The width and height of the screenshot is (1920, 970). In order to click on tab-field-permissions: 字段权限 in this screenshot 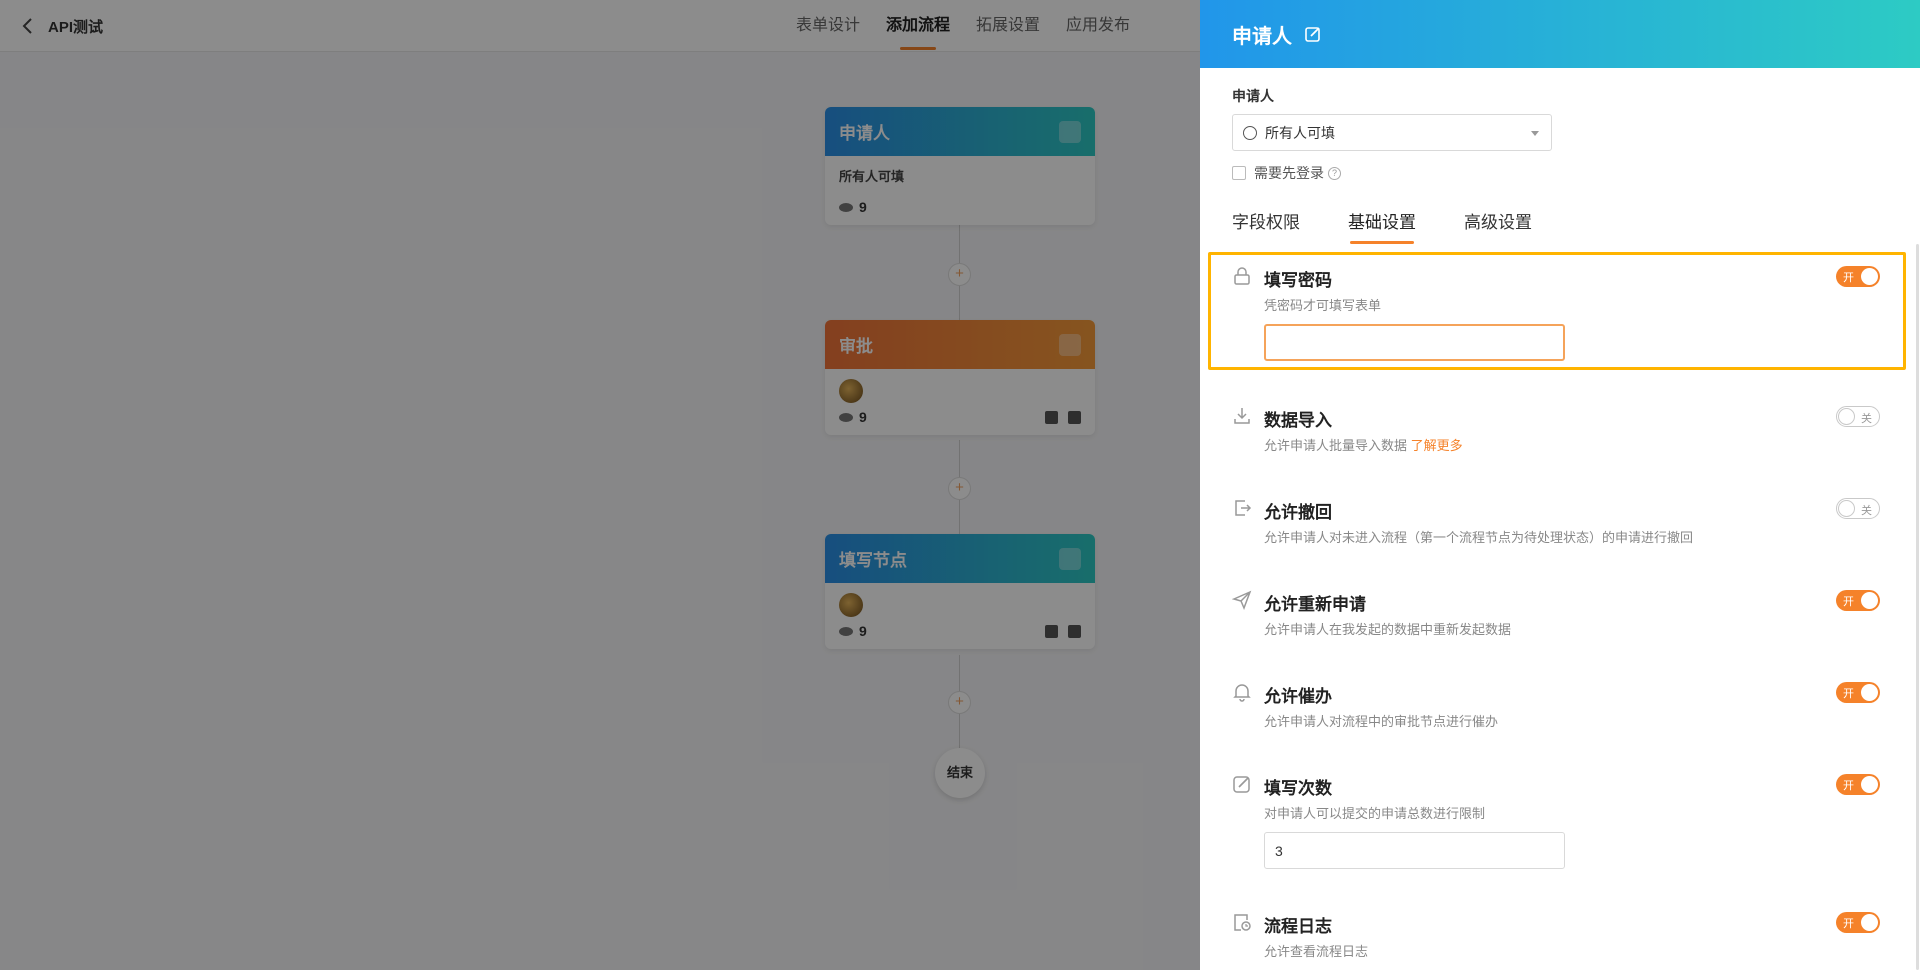, I will do `click(1266, 226)`.